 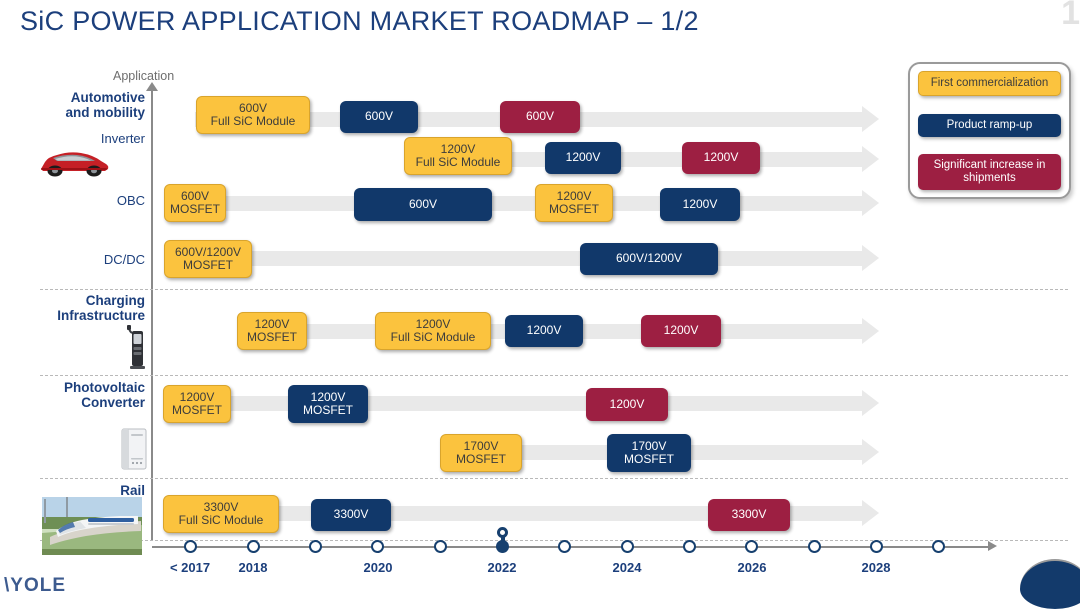 I want to click on timeline-axis-line, so click(x=571, y=547).